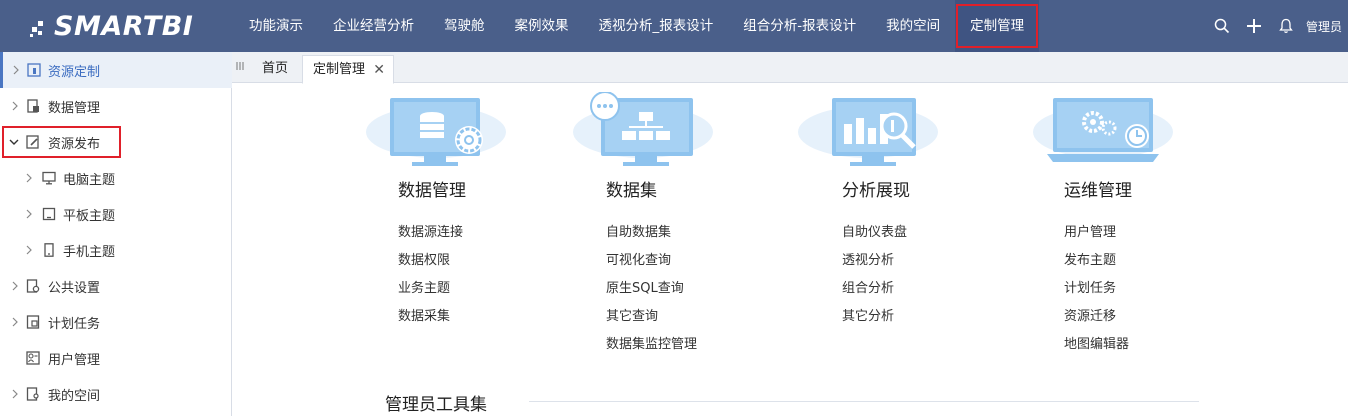 This screenshot has height=416, width=1348. Describe the element at coordinates (656, 26) in the screenshot. I see `nav-item-pivot-design: 透视分析_报表设计` at that location.